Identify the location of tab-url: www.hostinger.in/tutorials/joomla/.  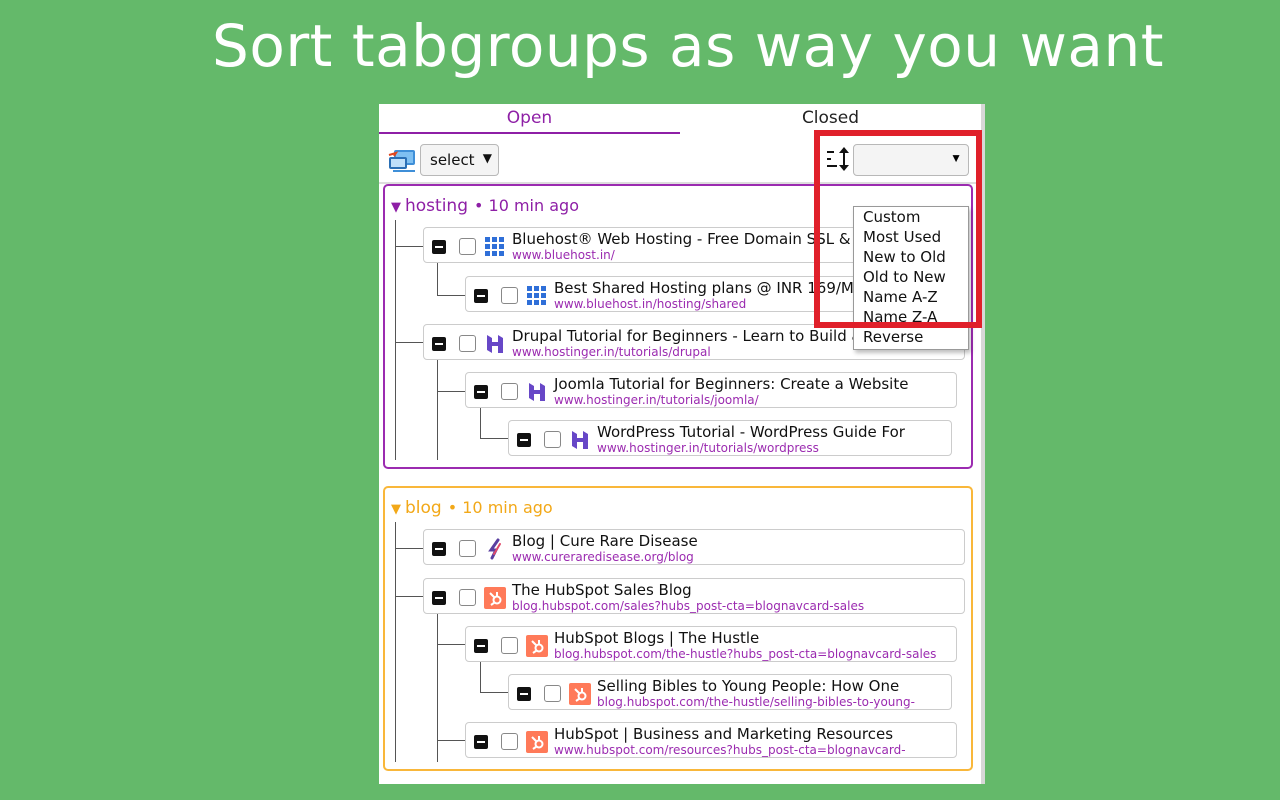
(656, 400).